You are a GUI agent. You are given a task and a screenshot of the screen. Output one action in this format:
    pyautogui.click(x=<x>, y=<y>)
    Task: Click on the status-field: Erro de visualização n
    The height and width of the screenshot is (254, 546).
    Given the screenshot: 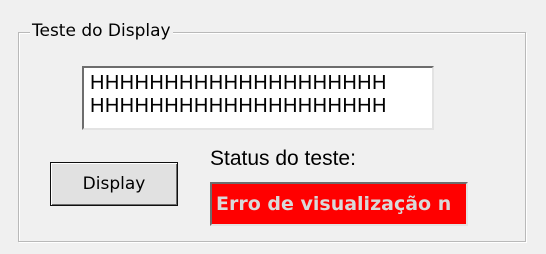 What is the action you would take?
    pyautogui.click(x=339, y=204)
    